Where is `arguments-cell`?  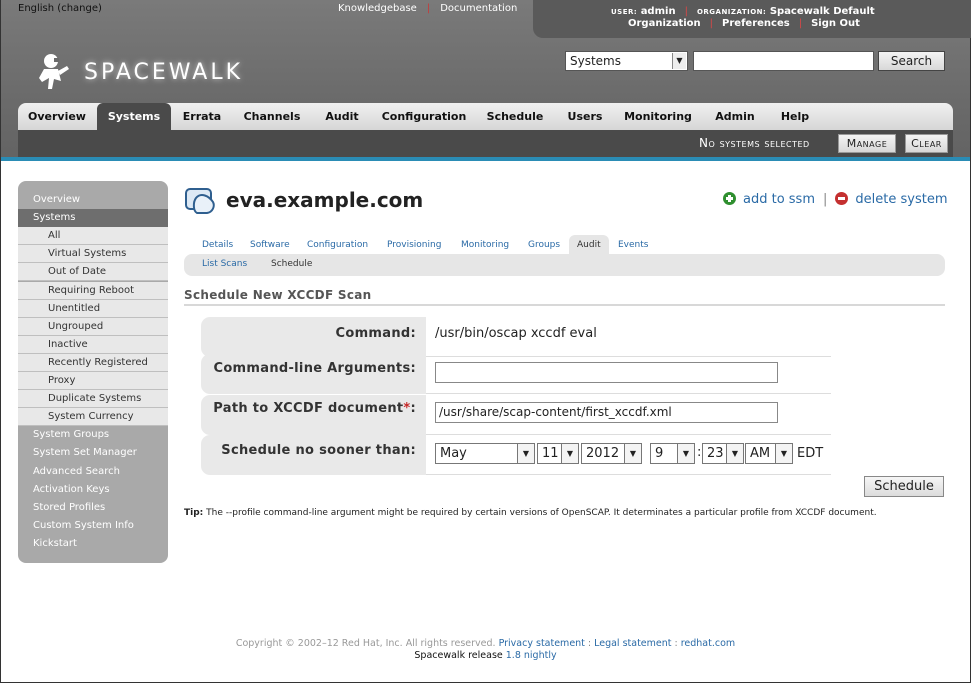
arguments-cell is located at coordinates (628, 374).